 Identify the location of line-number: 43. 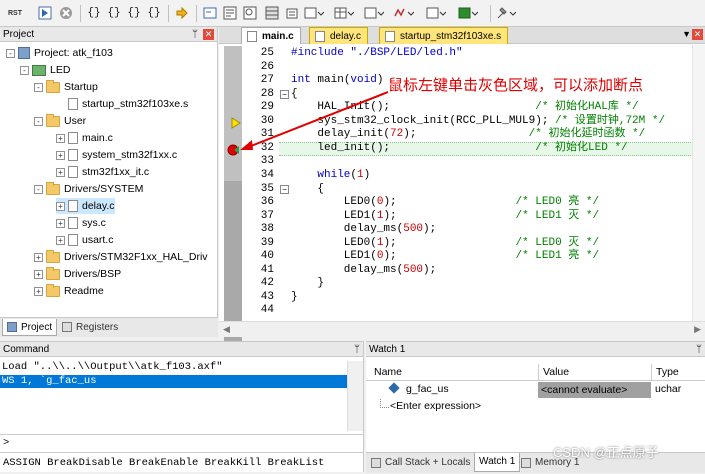
(267, 296).